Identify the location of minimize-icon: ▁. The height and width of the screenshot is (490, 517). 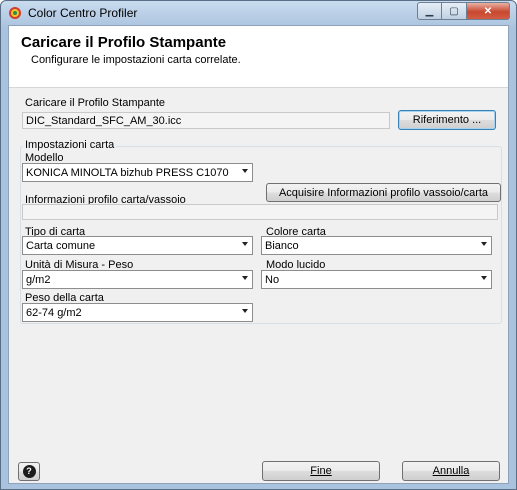
(429, 11).